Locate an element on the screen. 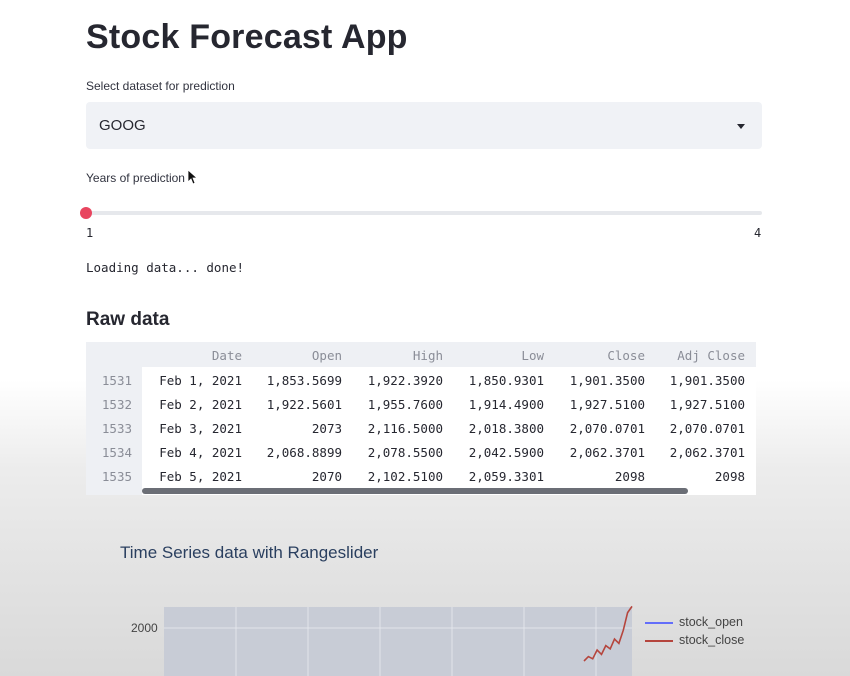 This screenshot has height=676, width=850. legend-item-stock-open: stock_open is located at coordinates (694, 622).